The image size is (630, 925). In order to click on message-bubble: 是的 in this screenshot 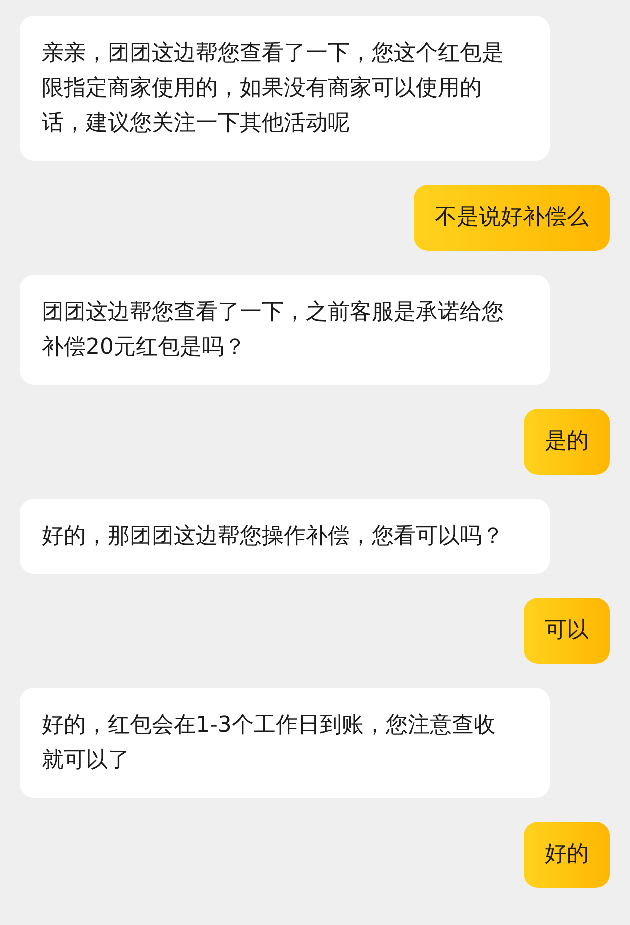, I will do `click(567, 442)`.